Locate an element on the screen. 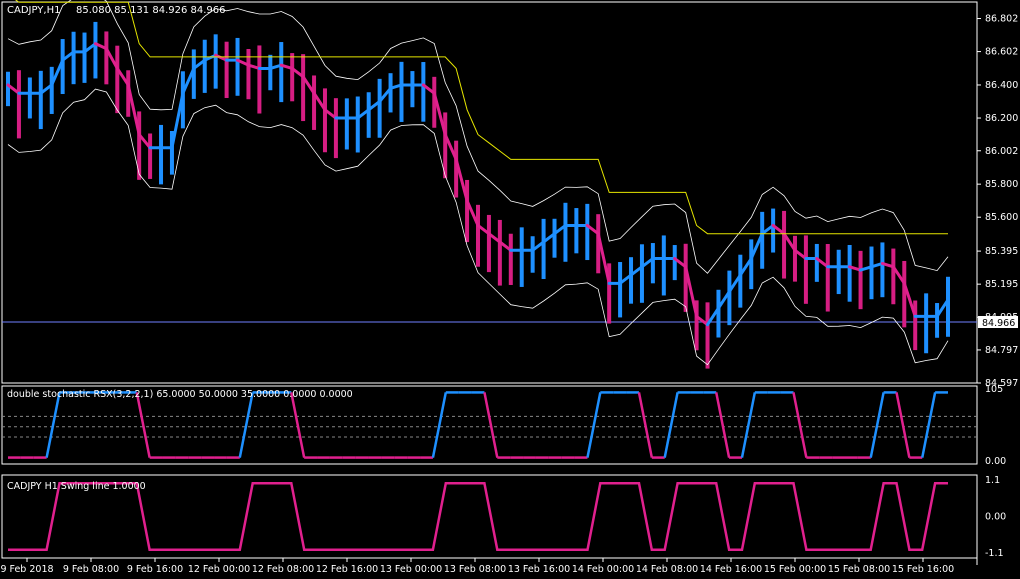 Image resolution: width=1020 pixels, height=579 pixels. swing-panel is located at coordinates (478, 516).